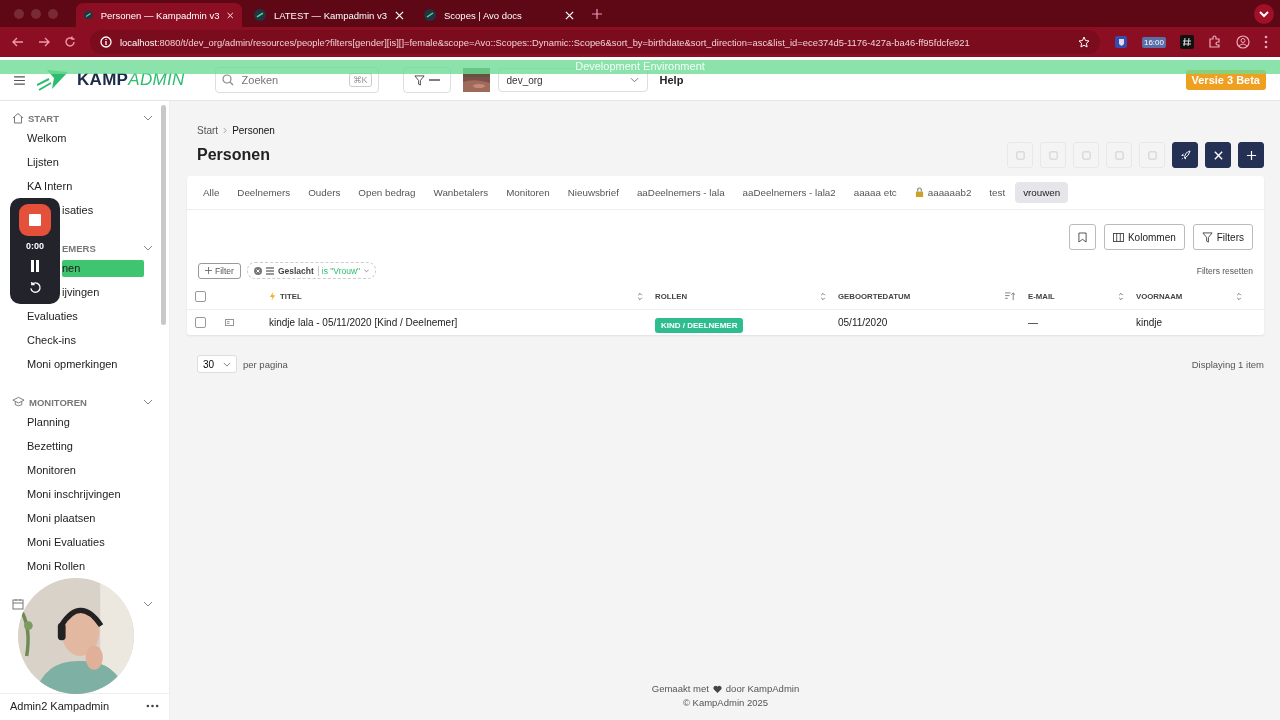  What do you see at coordinates (640, 67) in the screenshot?
I see `environment-toast: Development Environment` at bounding box center [640, 67].